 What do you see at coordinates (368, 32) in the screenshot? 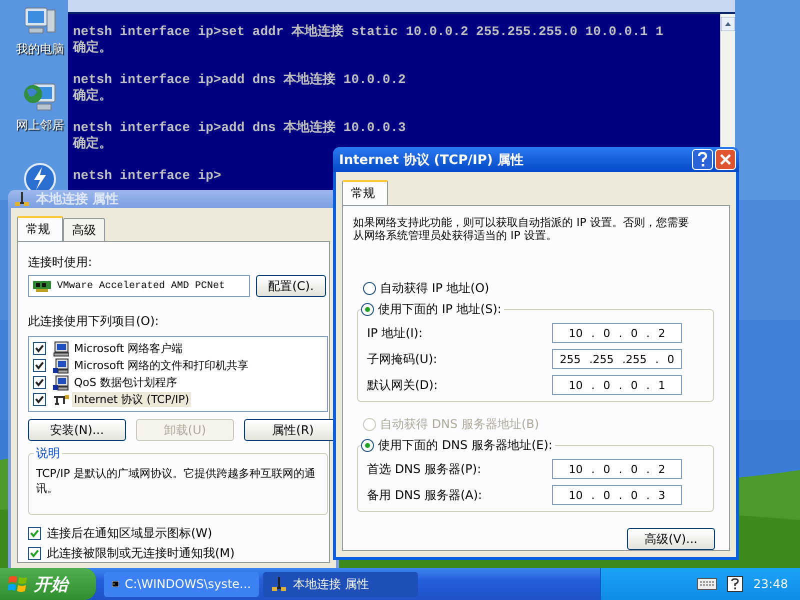
I see `console-command: netsh interface ip>set addr 本地连接 static 10.0.0.2 255.255.255.0 10.0.0.1 1` at bounding box center [368, 32].